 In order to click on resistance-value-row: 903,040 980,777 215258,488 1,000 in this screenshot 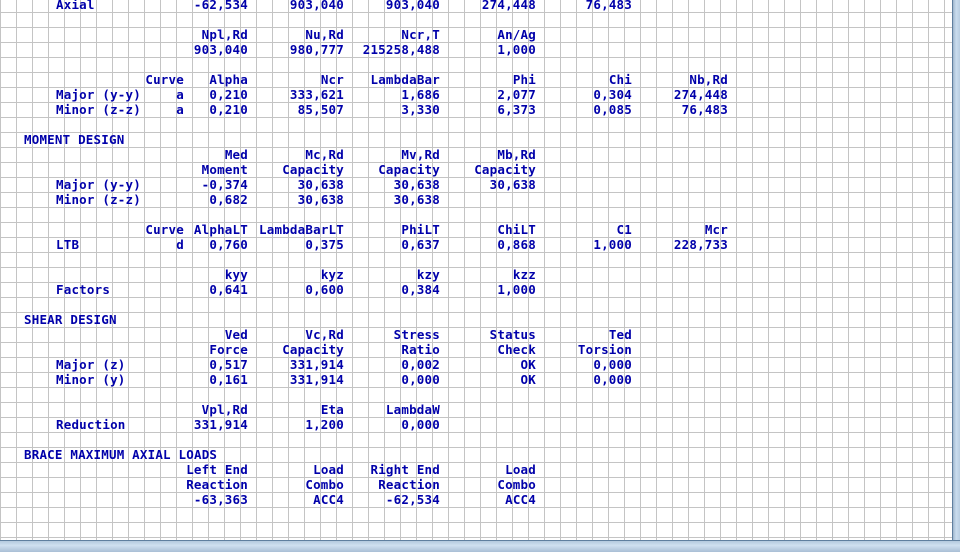, I will do `click(476, 49)`.